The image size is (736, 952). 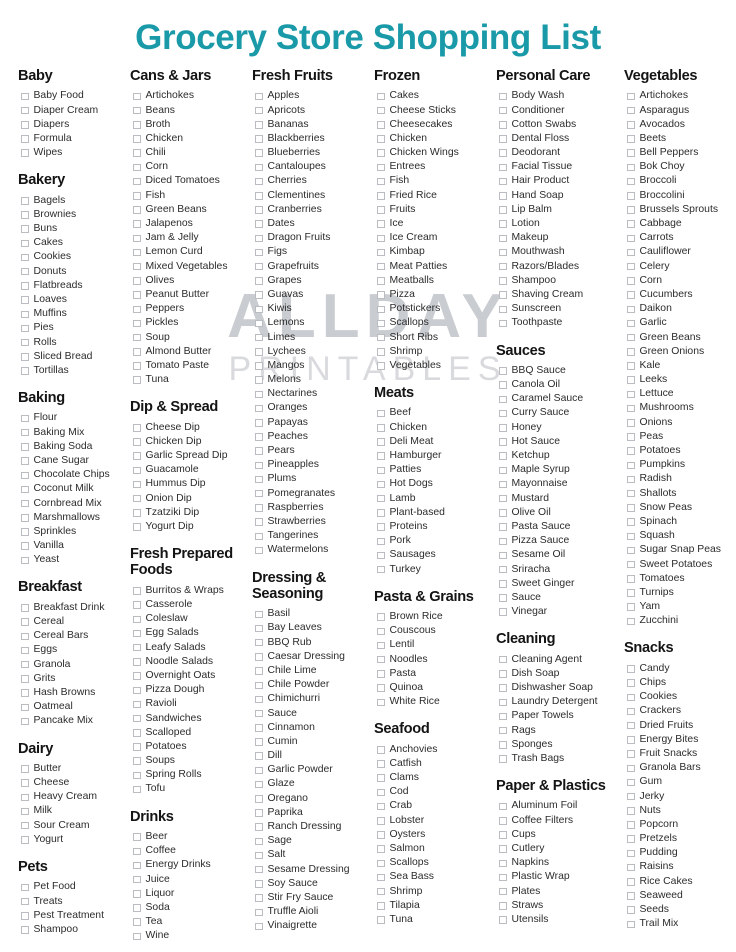 I want to click on checklist-item: Formula, so click(x=74, y=139).